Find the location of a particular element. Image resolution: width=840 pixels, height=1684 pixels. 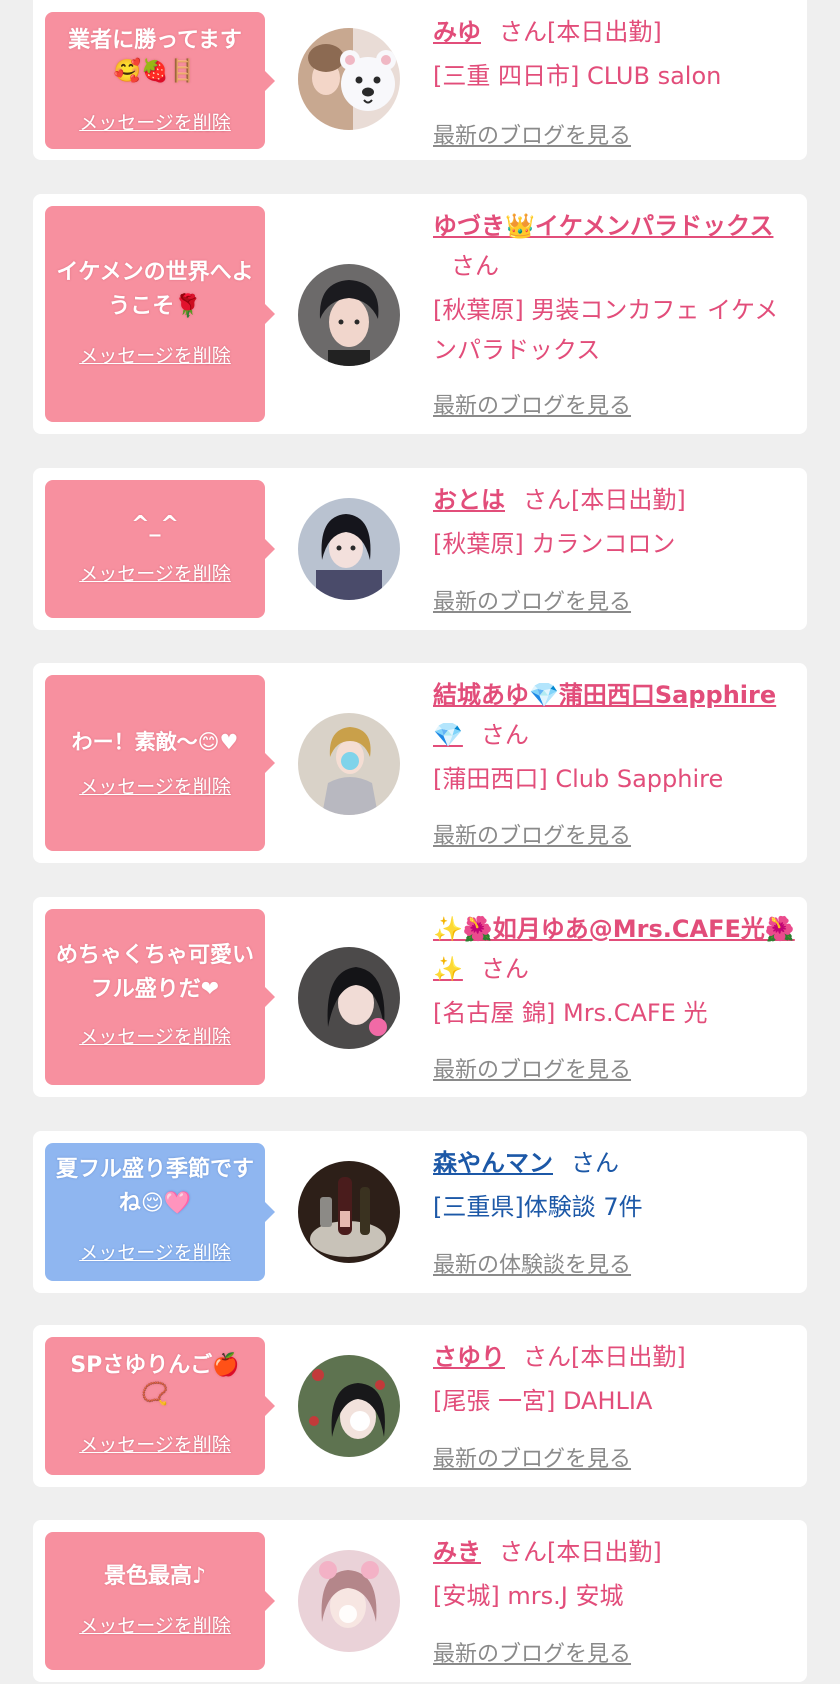

message-emoji: 📿 is located at coordinates (155, 1394).